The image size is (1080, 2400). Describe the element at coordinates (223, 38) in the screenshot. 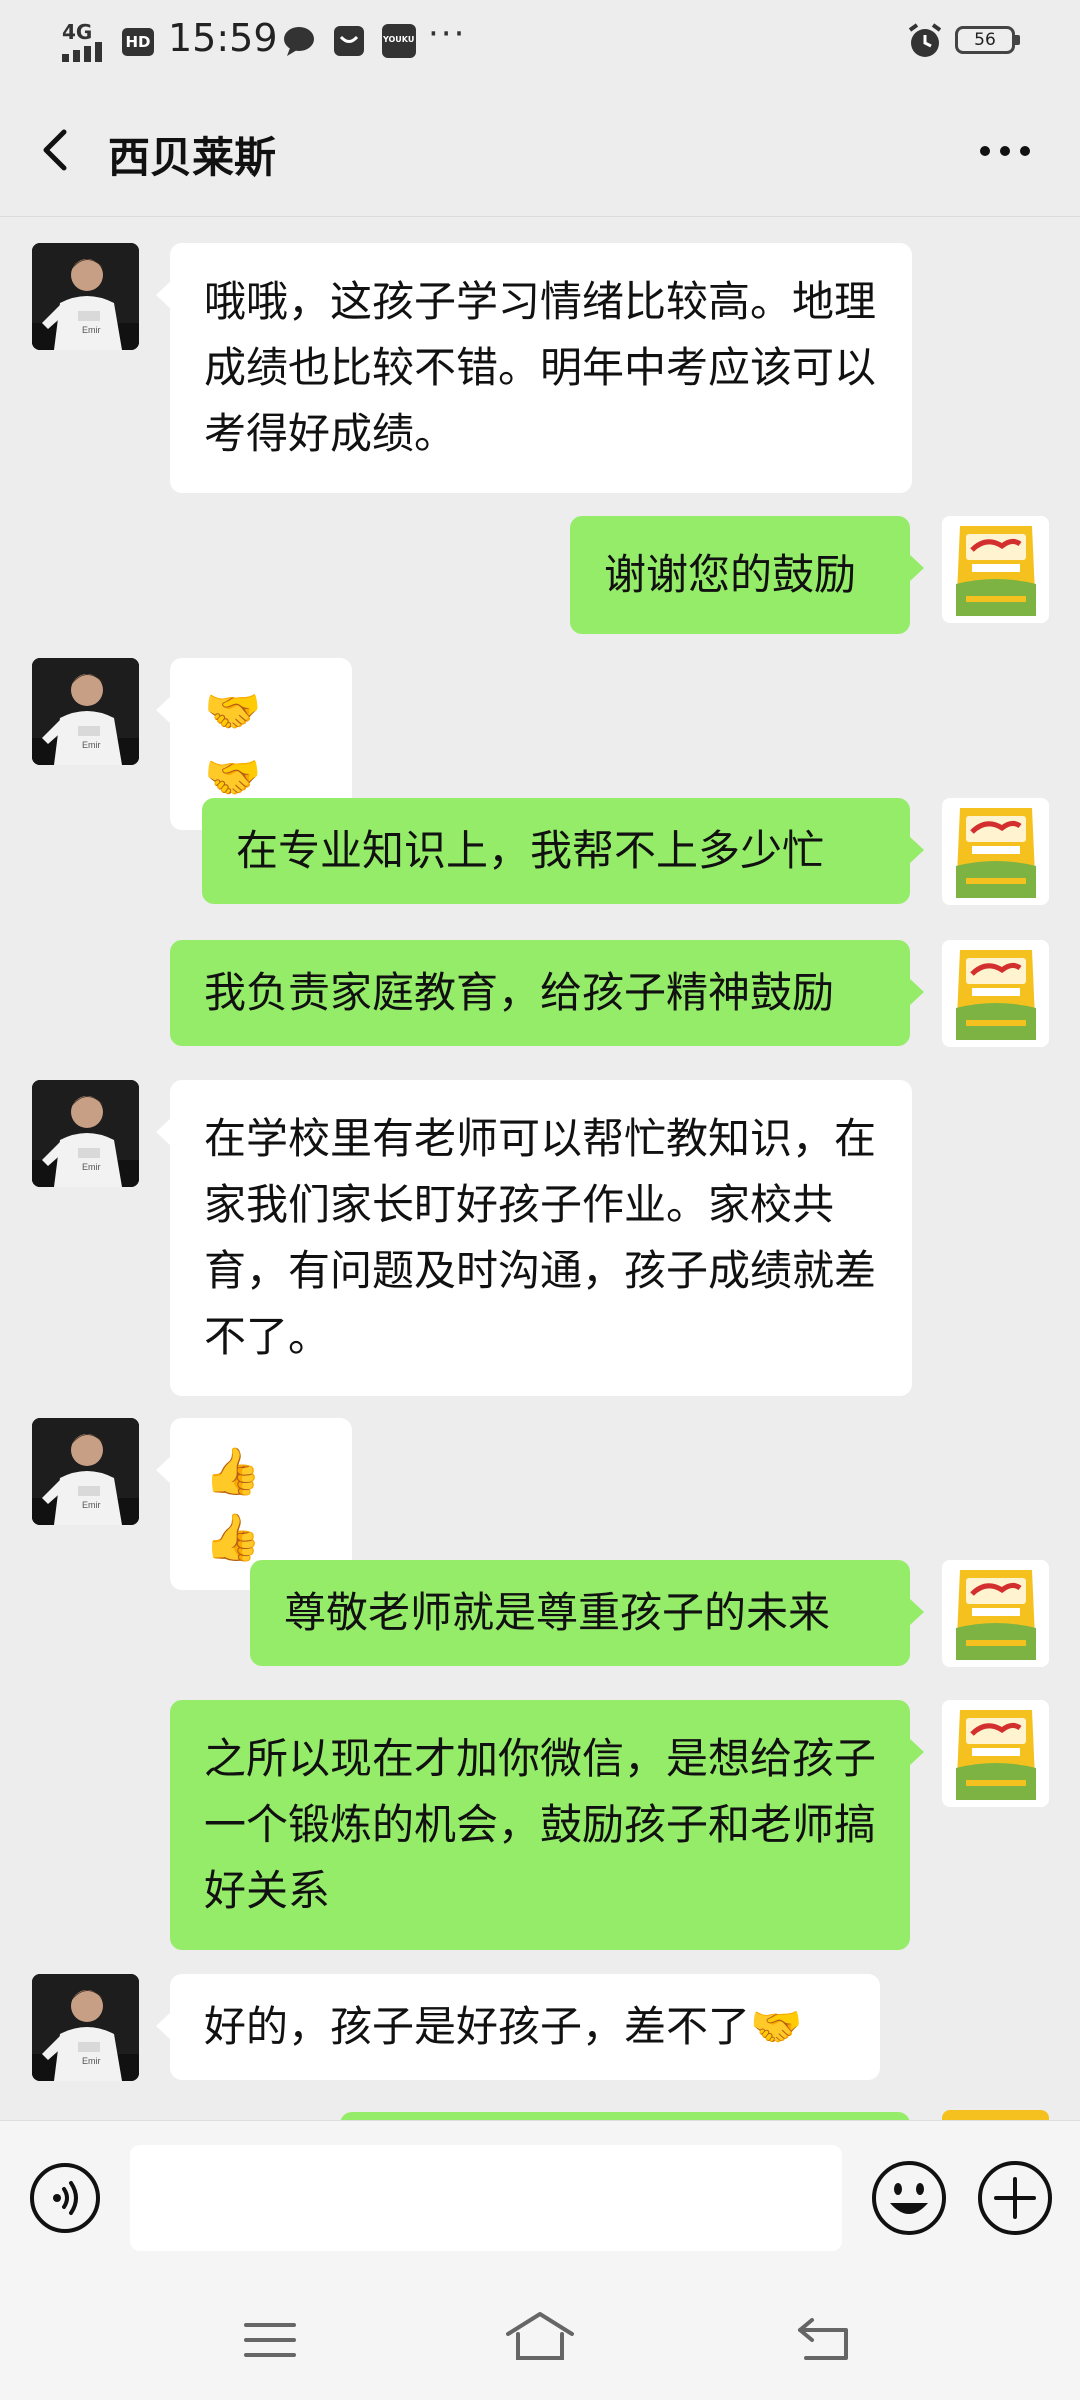

I see `clock: 15:59` at that location.